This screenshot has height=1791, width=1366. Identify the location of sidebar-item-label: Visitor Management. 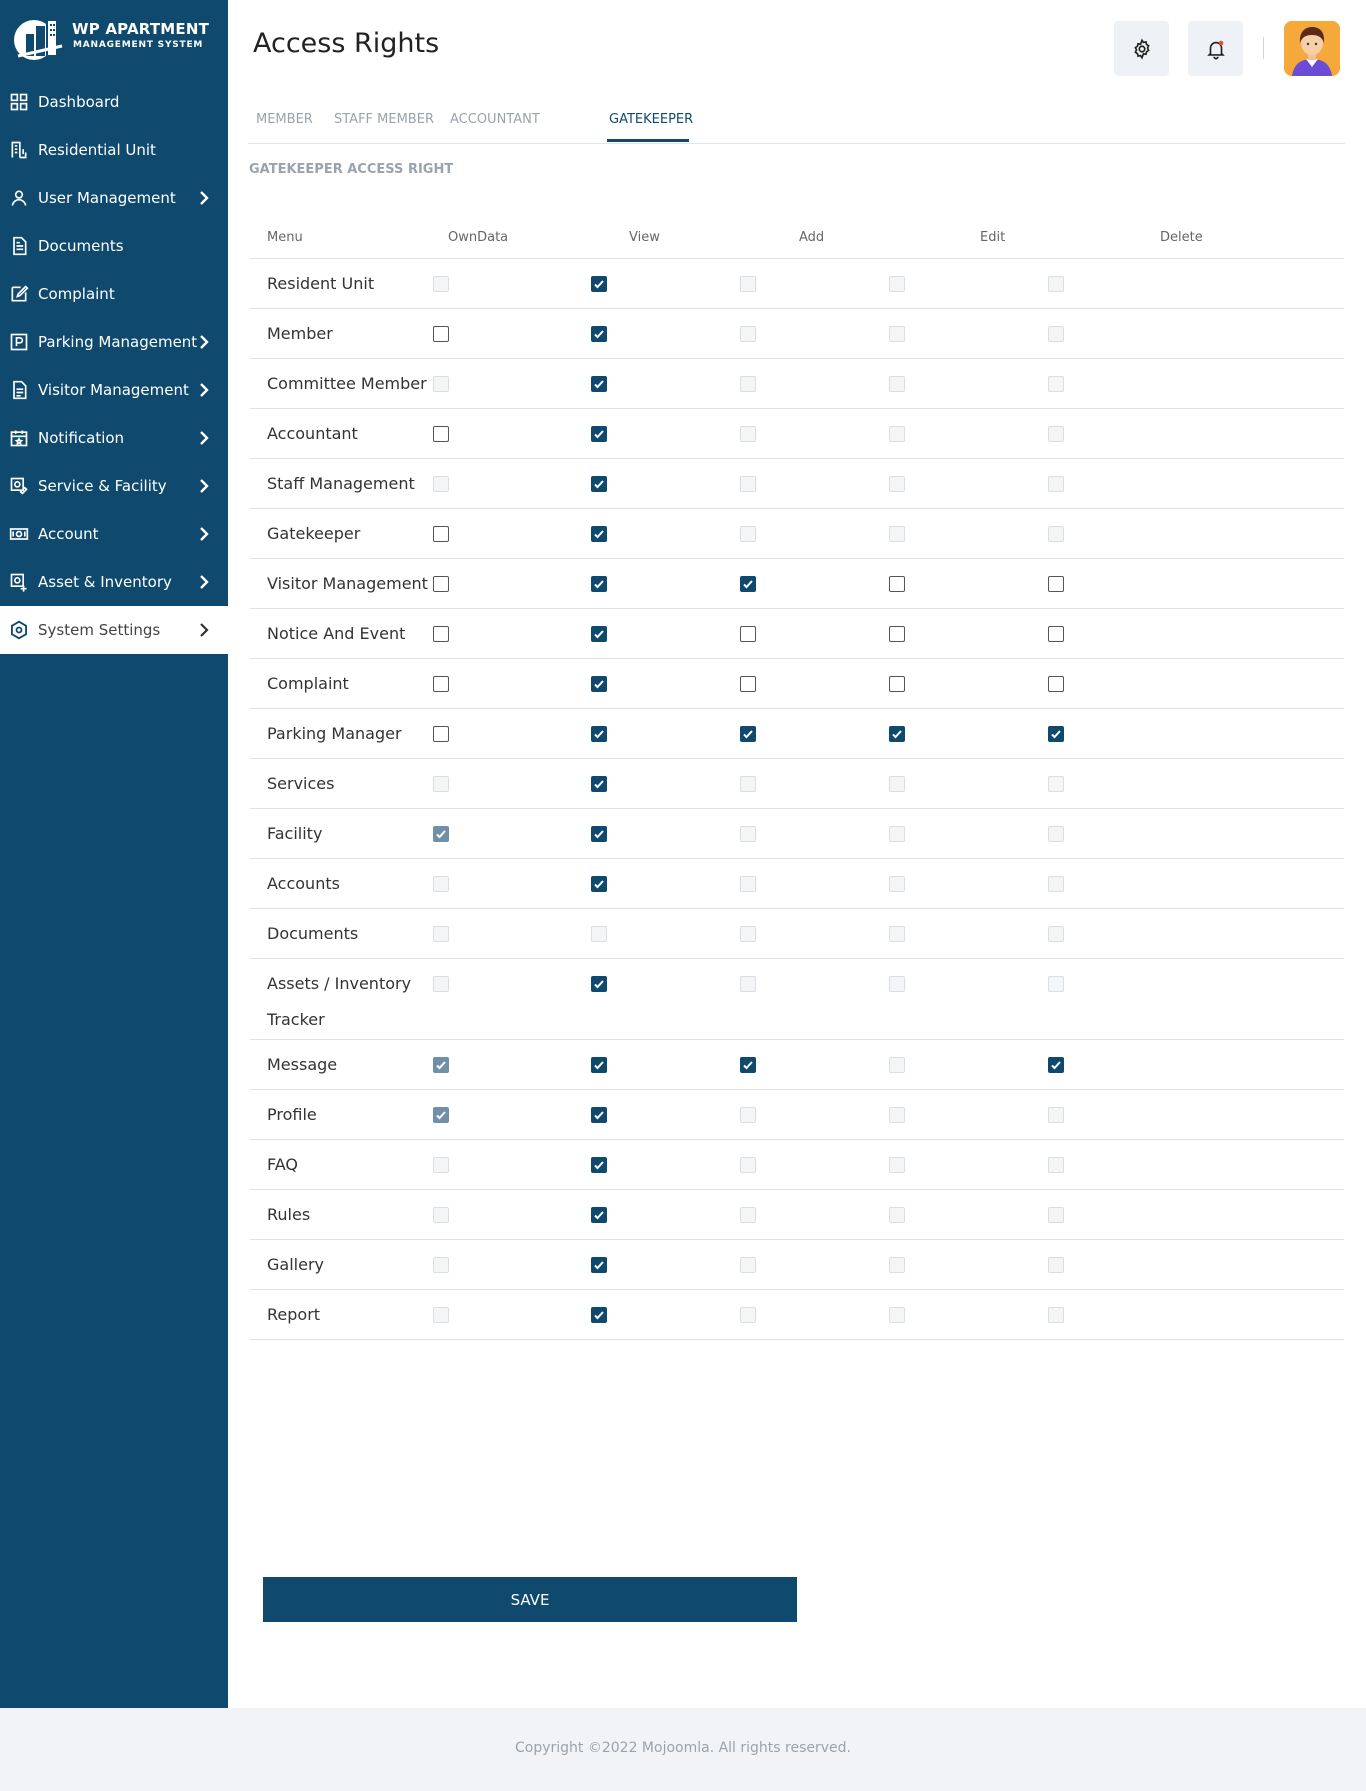
(113, 390).